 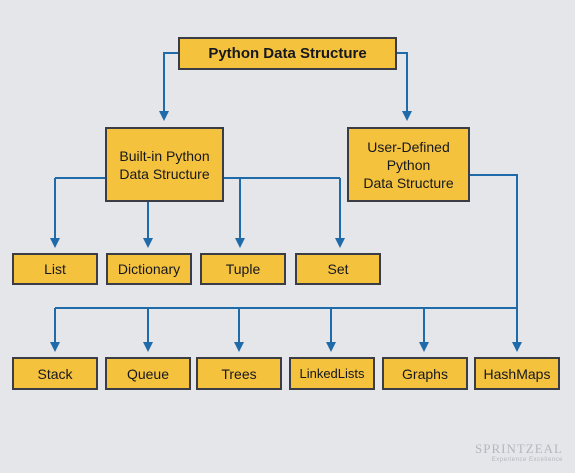 I want to click on node-stack: Stack, so click(x=55, y=373).